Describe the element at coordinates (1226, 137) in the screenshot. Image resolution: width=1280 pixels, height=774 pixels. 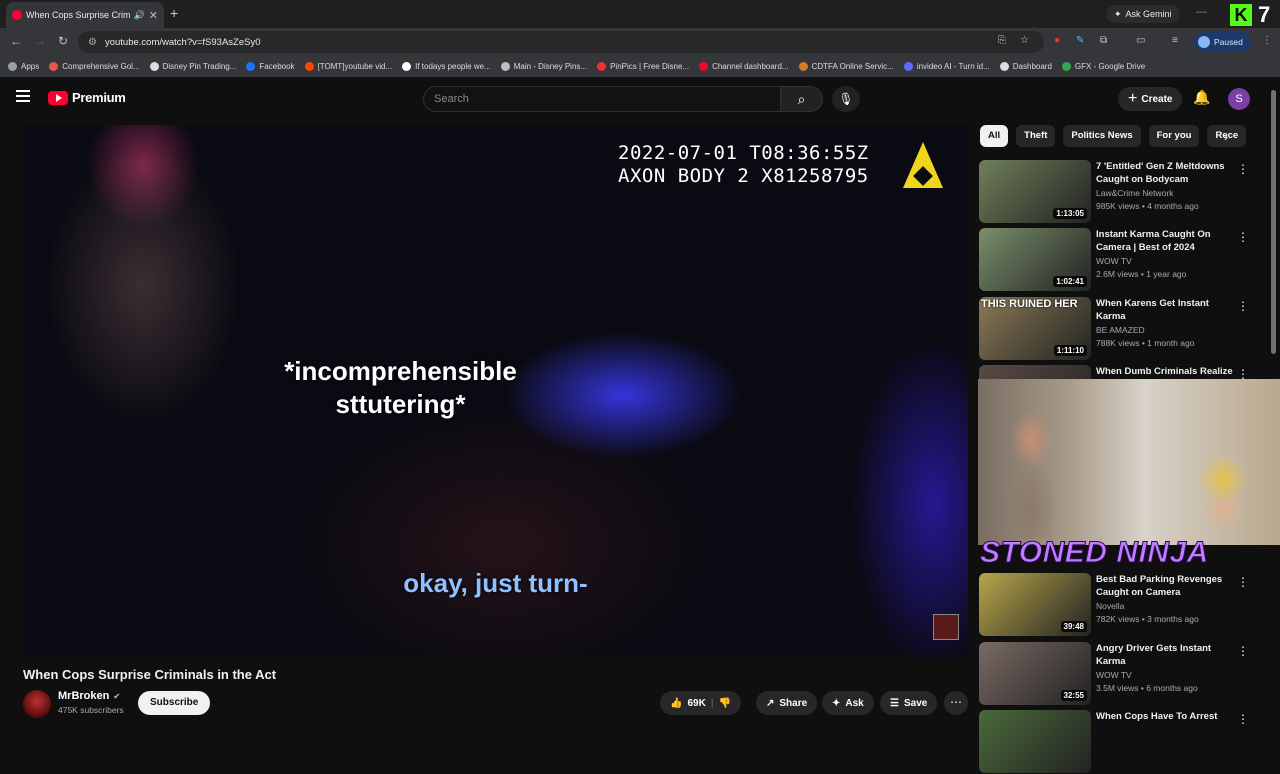
I see `chevron-right-icon: ›` at that location.